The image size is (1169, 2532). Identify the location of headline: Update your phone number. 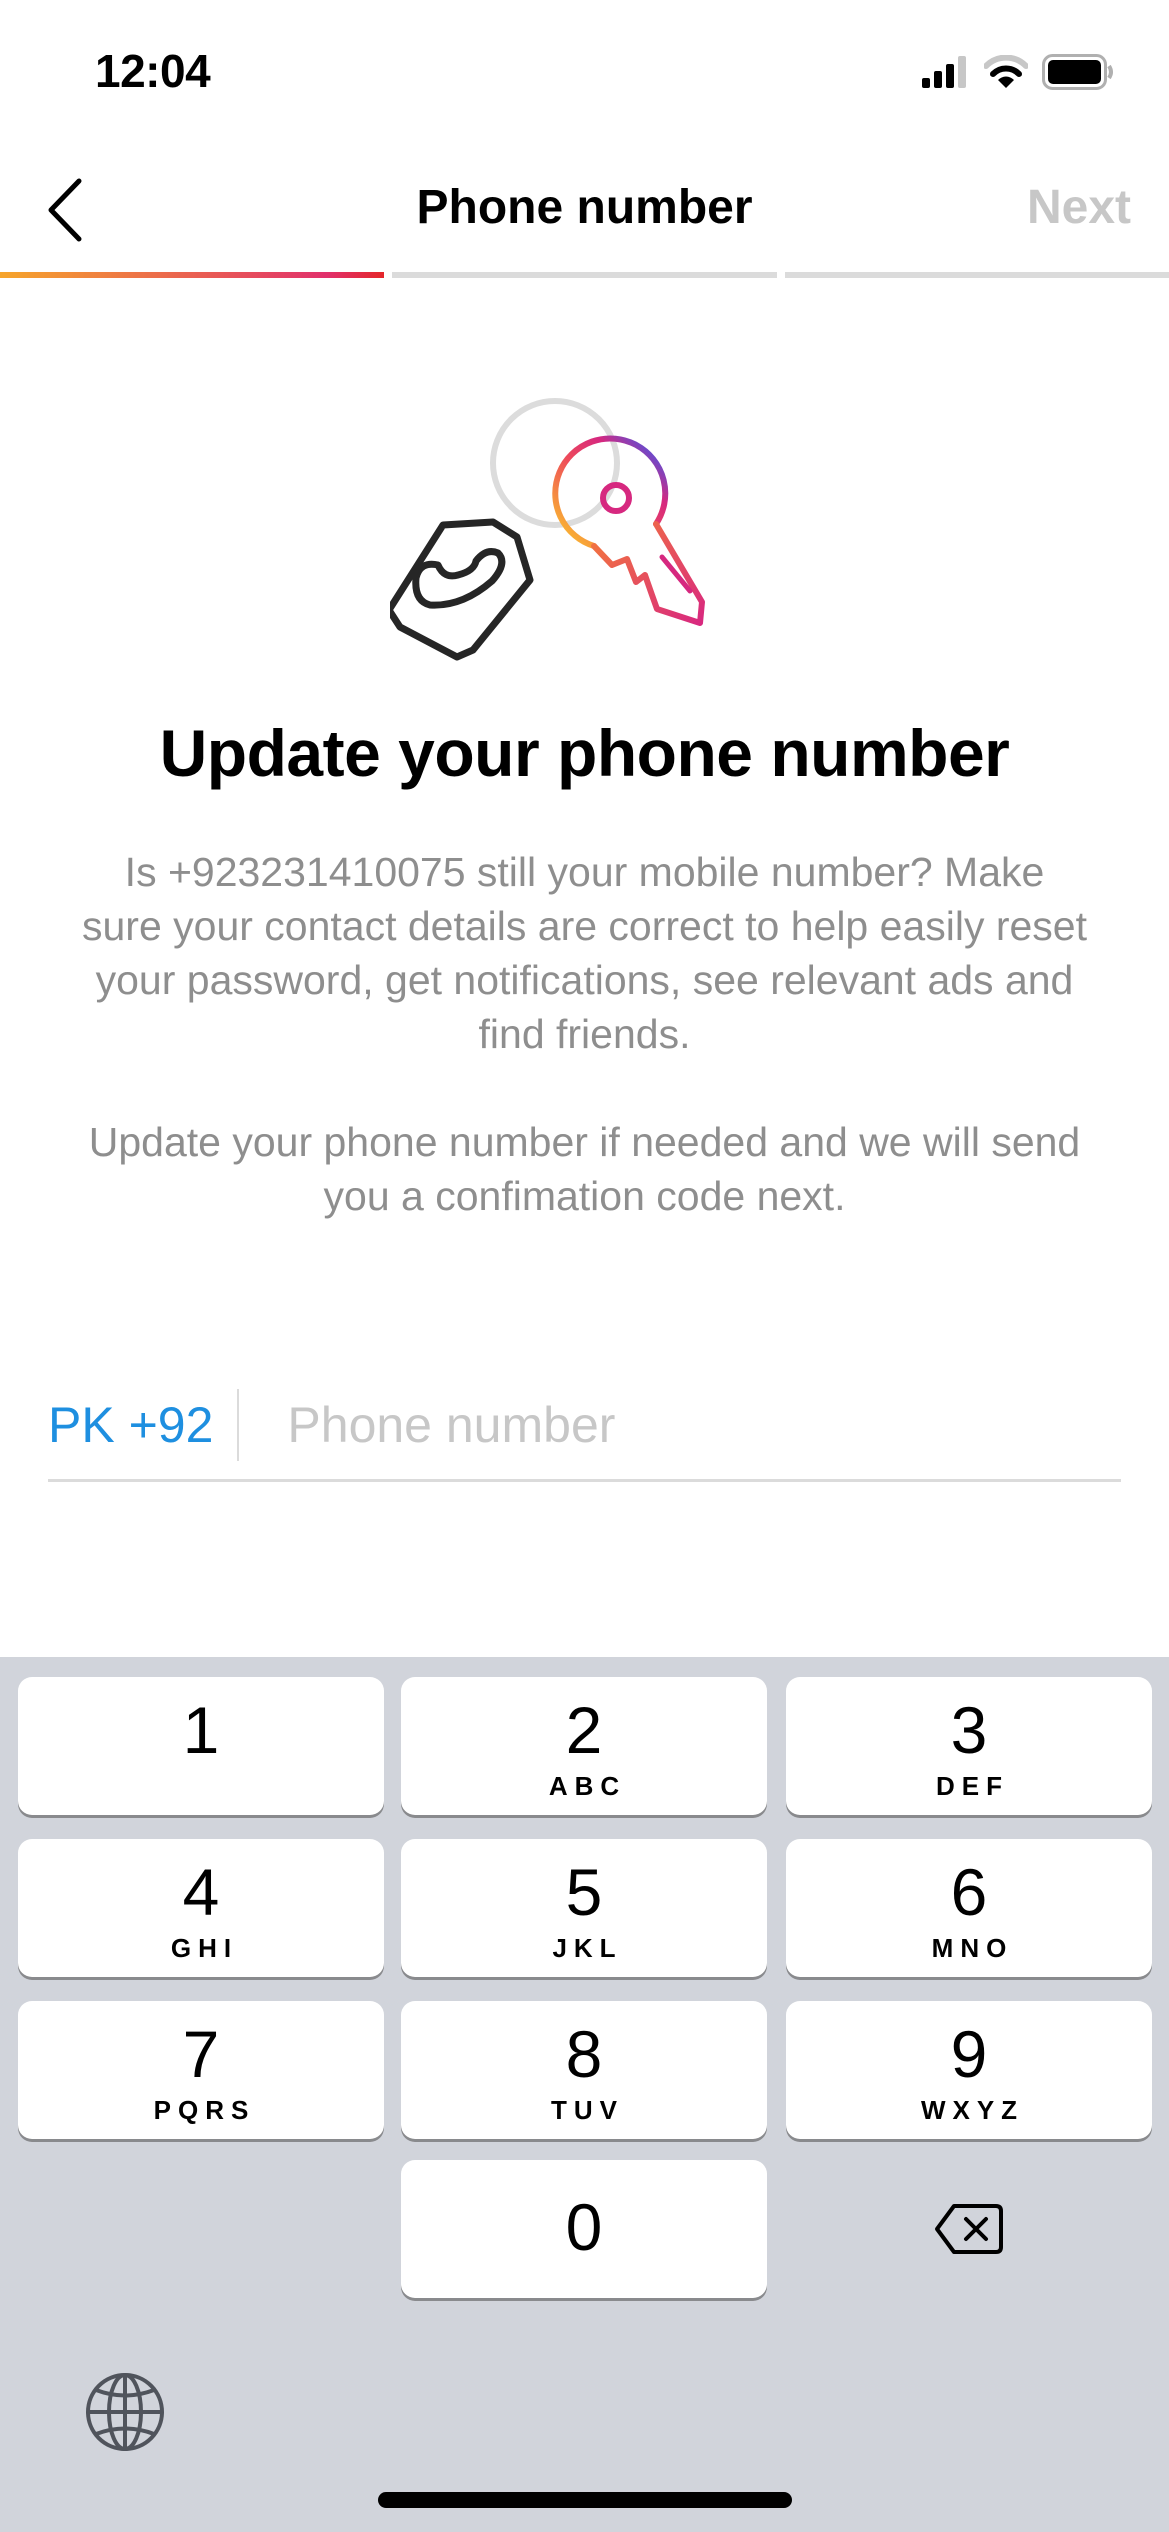
(584, 753).